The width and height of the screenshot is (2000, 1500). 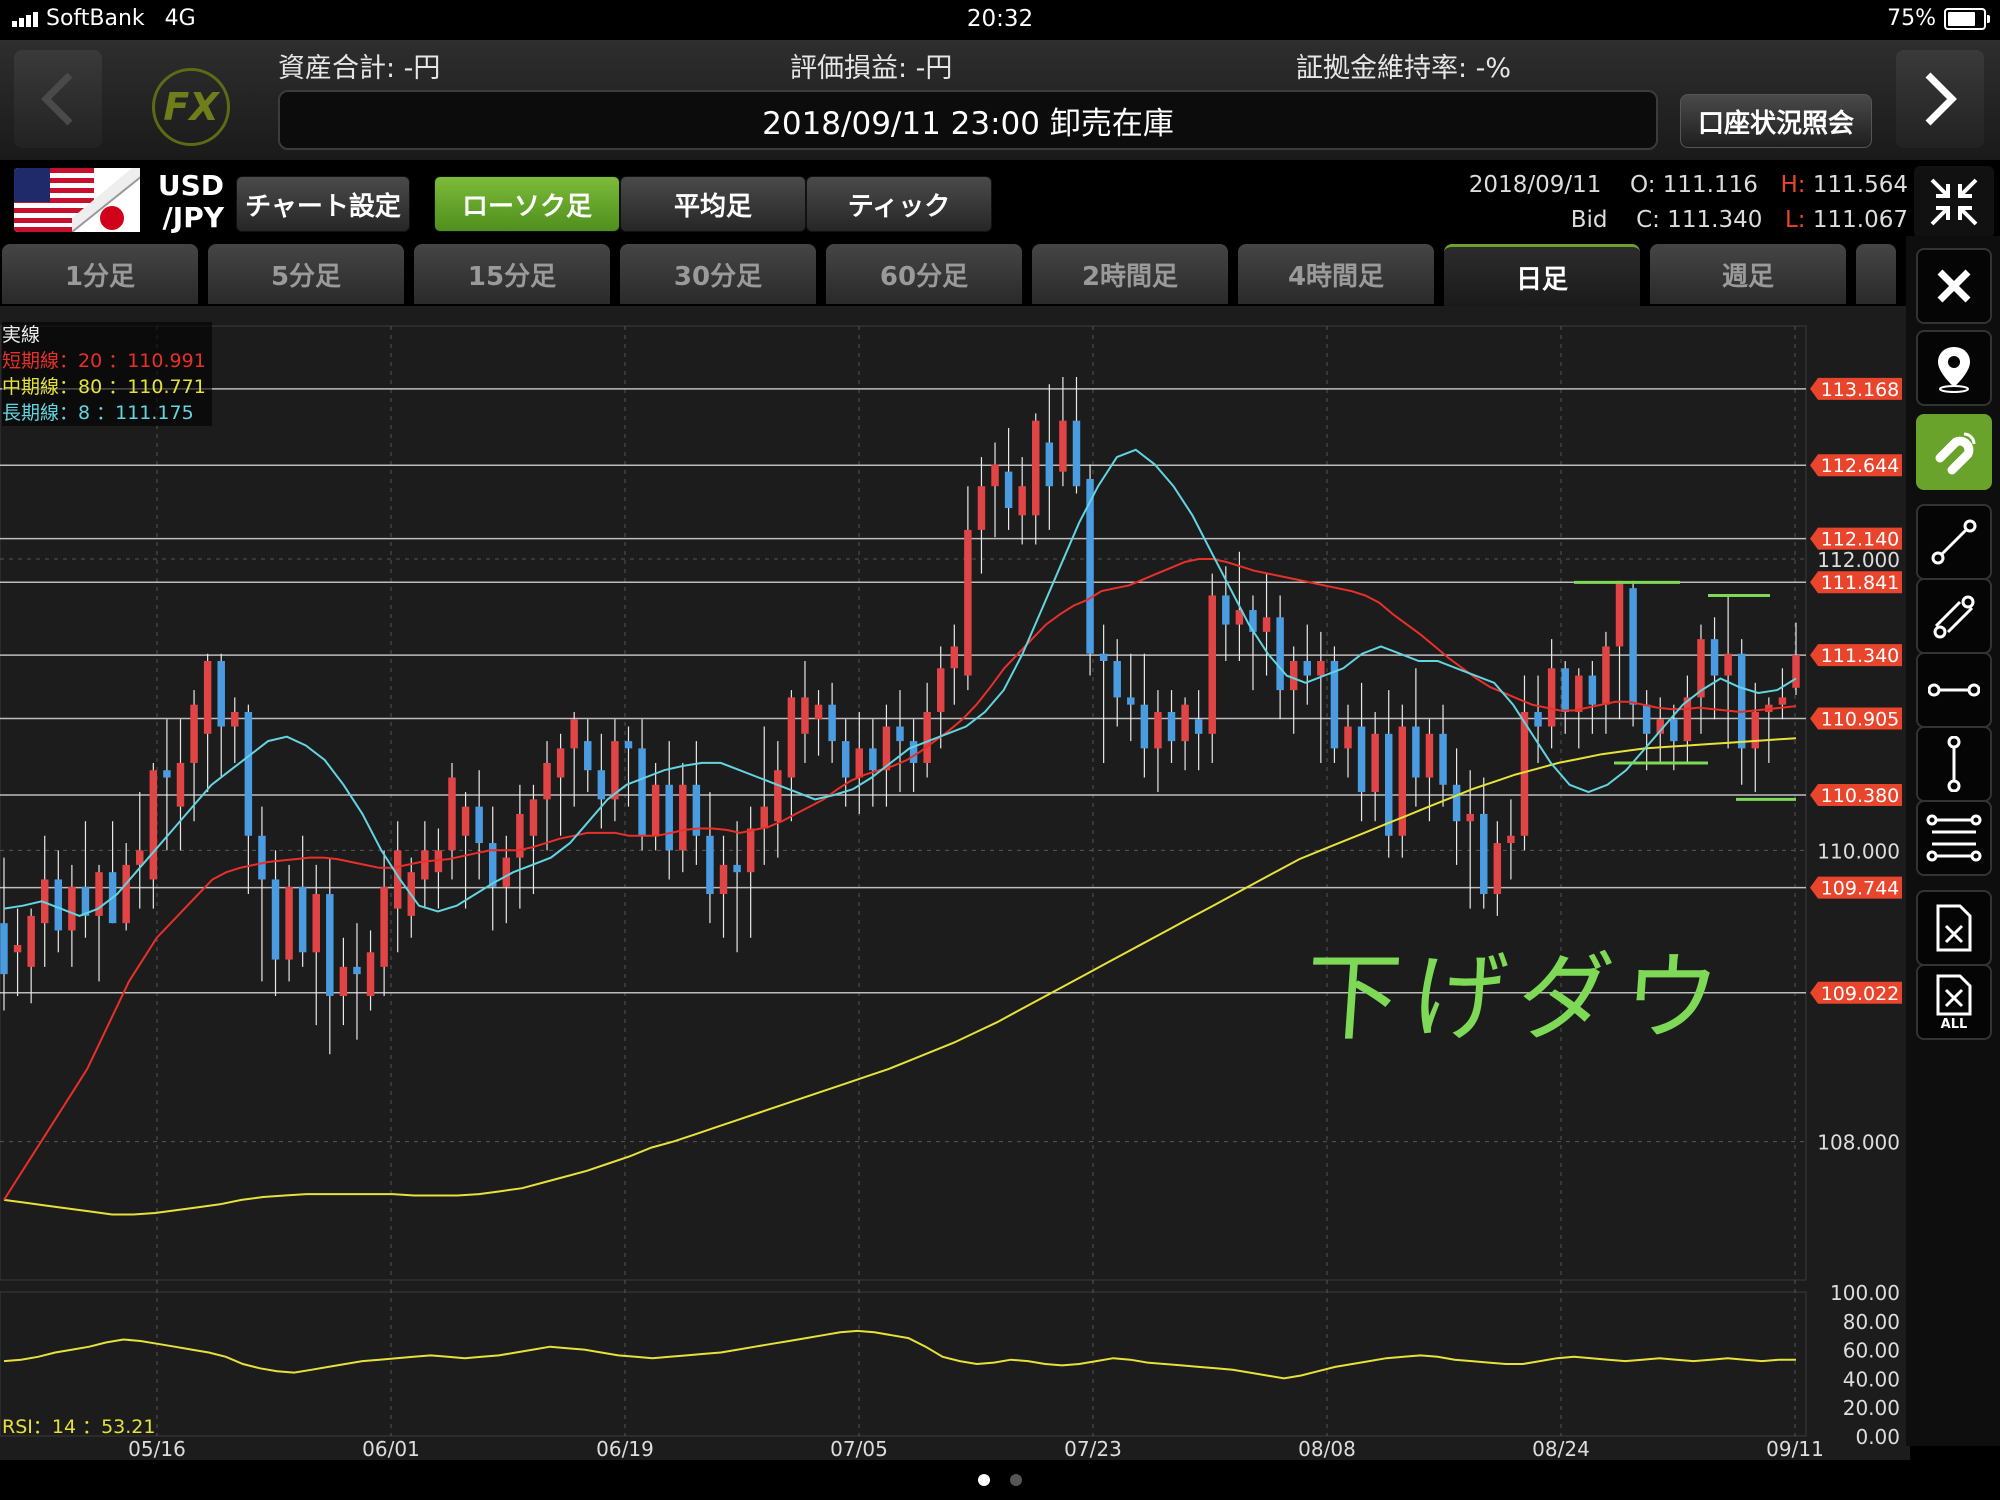 I want to click on tab-timeframe-3: 30分足, so click(x=718, y=274).